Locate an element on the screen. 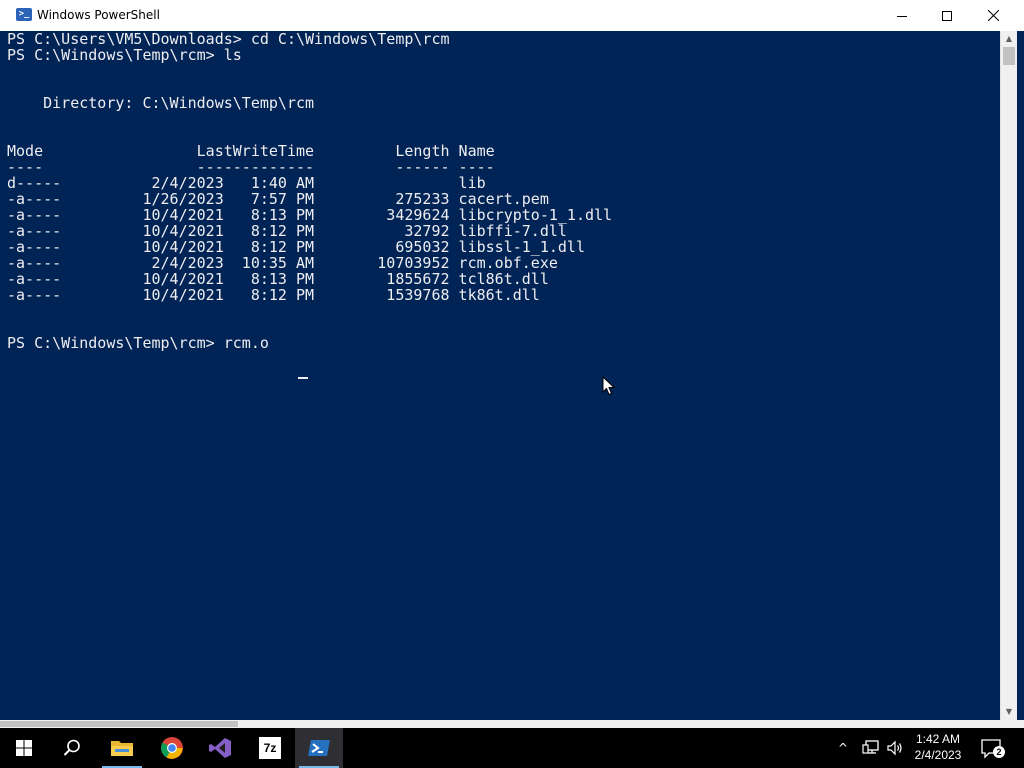  visual-studio-icon is located at coordinates (220, 748).